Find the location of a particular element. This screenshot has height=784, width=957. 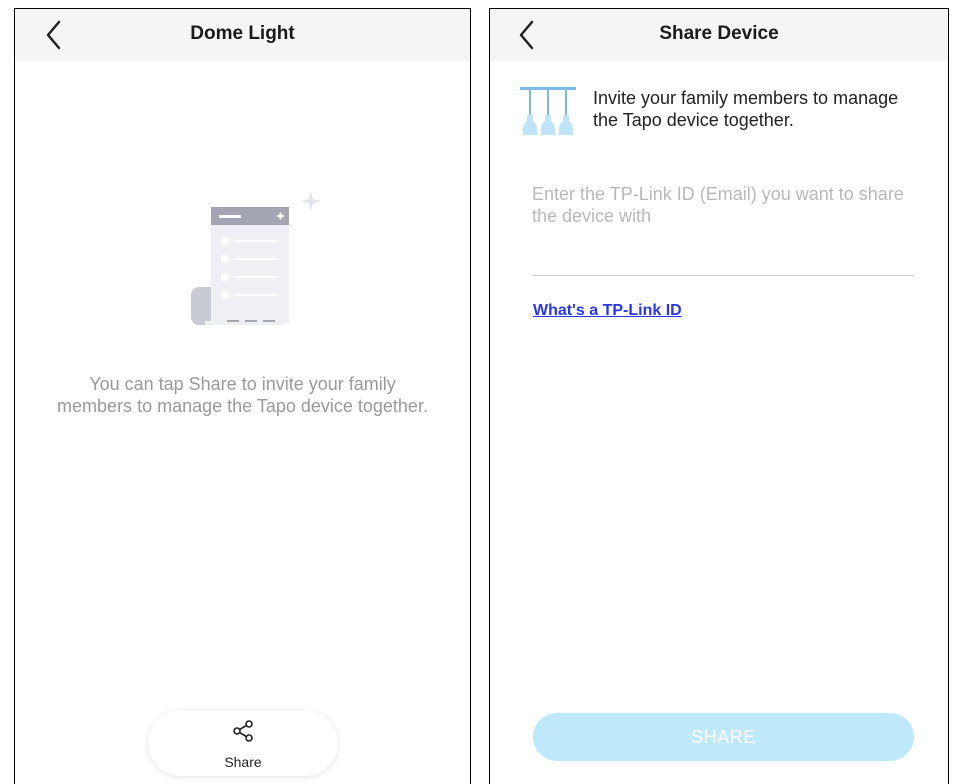

share-label: Share is located at coordinates (243, 762).